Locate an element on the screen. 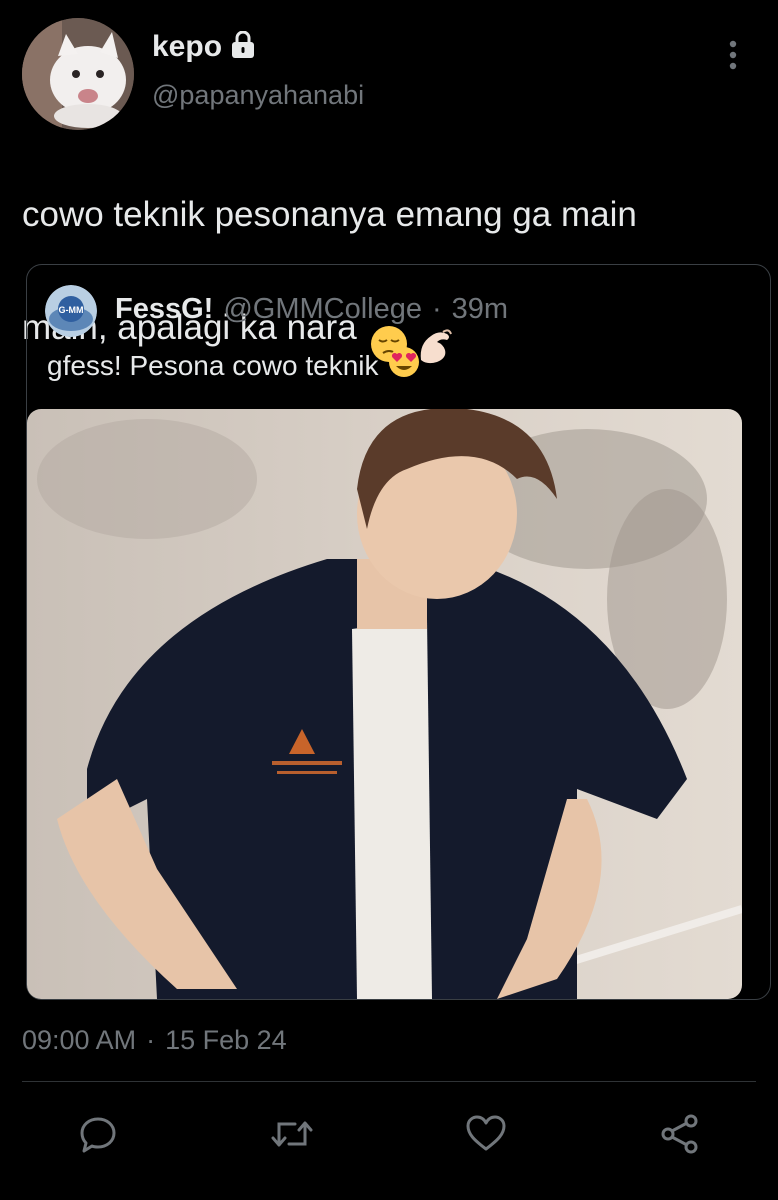 Image resolution: width=778 pixels, height=1200 pixels. more-options-button is located at coordinates (733, 55).